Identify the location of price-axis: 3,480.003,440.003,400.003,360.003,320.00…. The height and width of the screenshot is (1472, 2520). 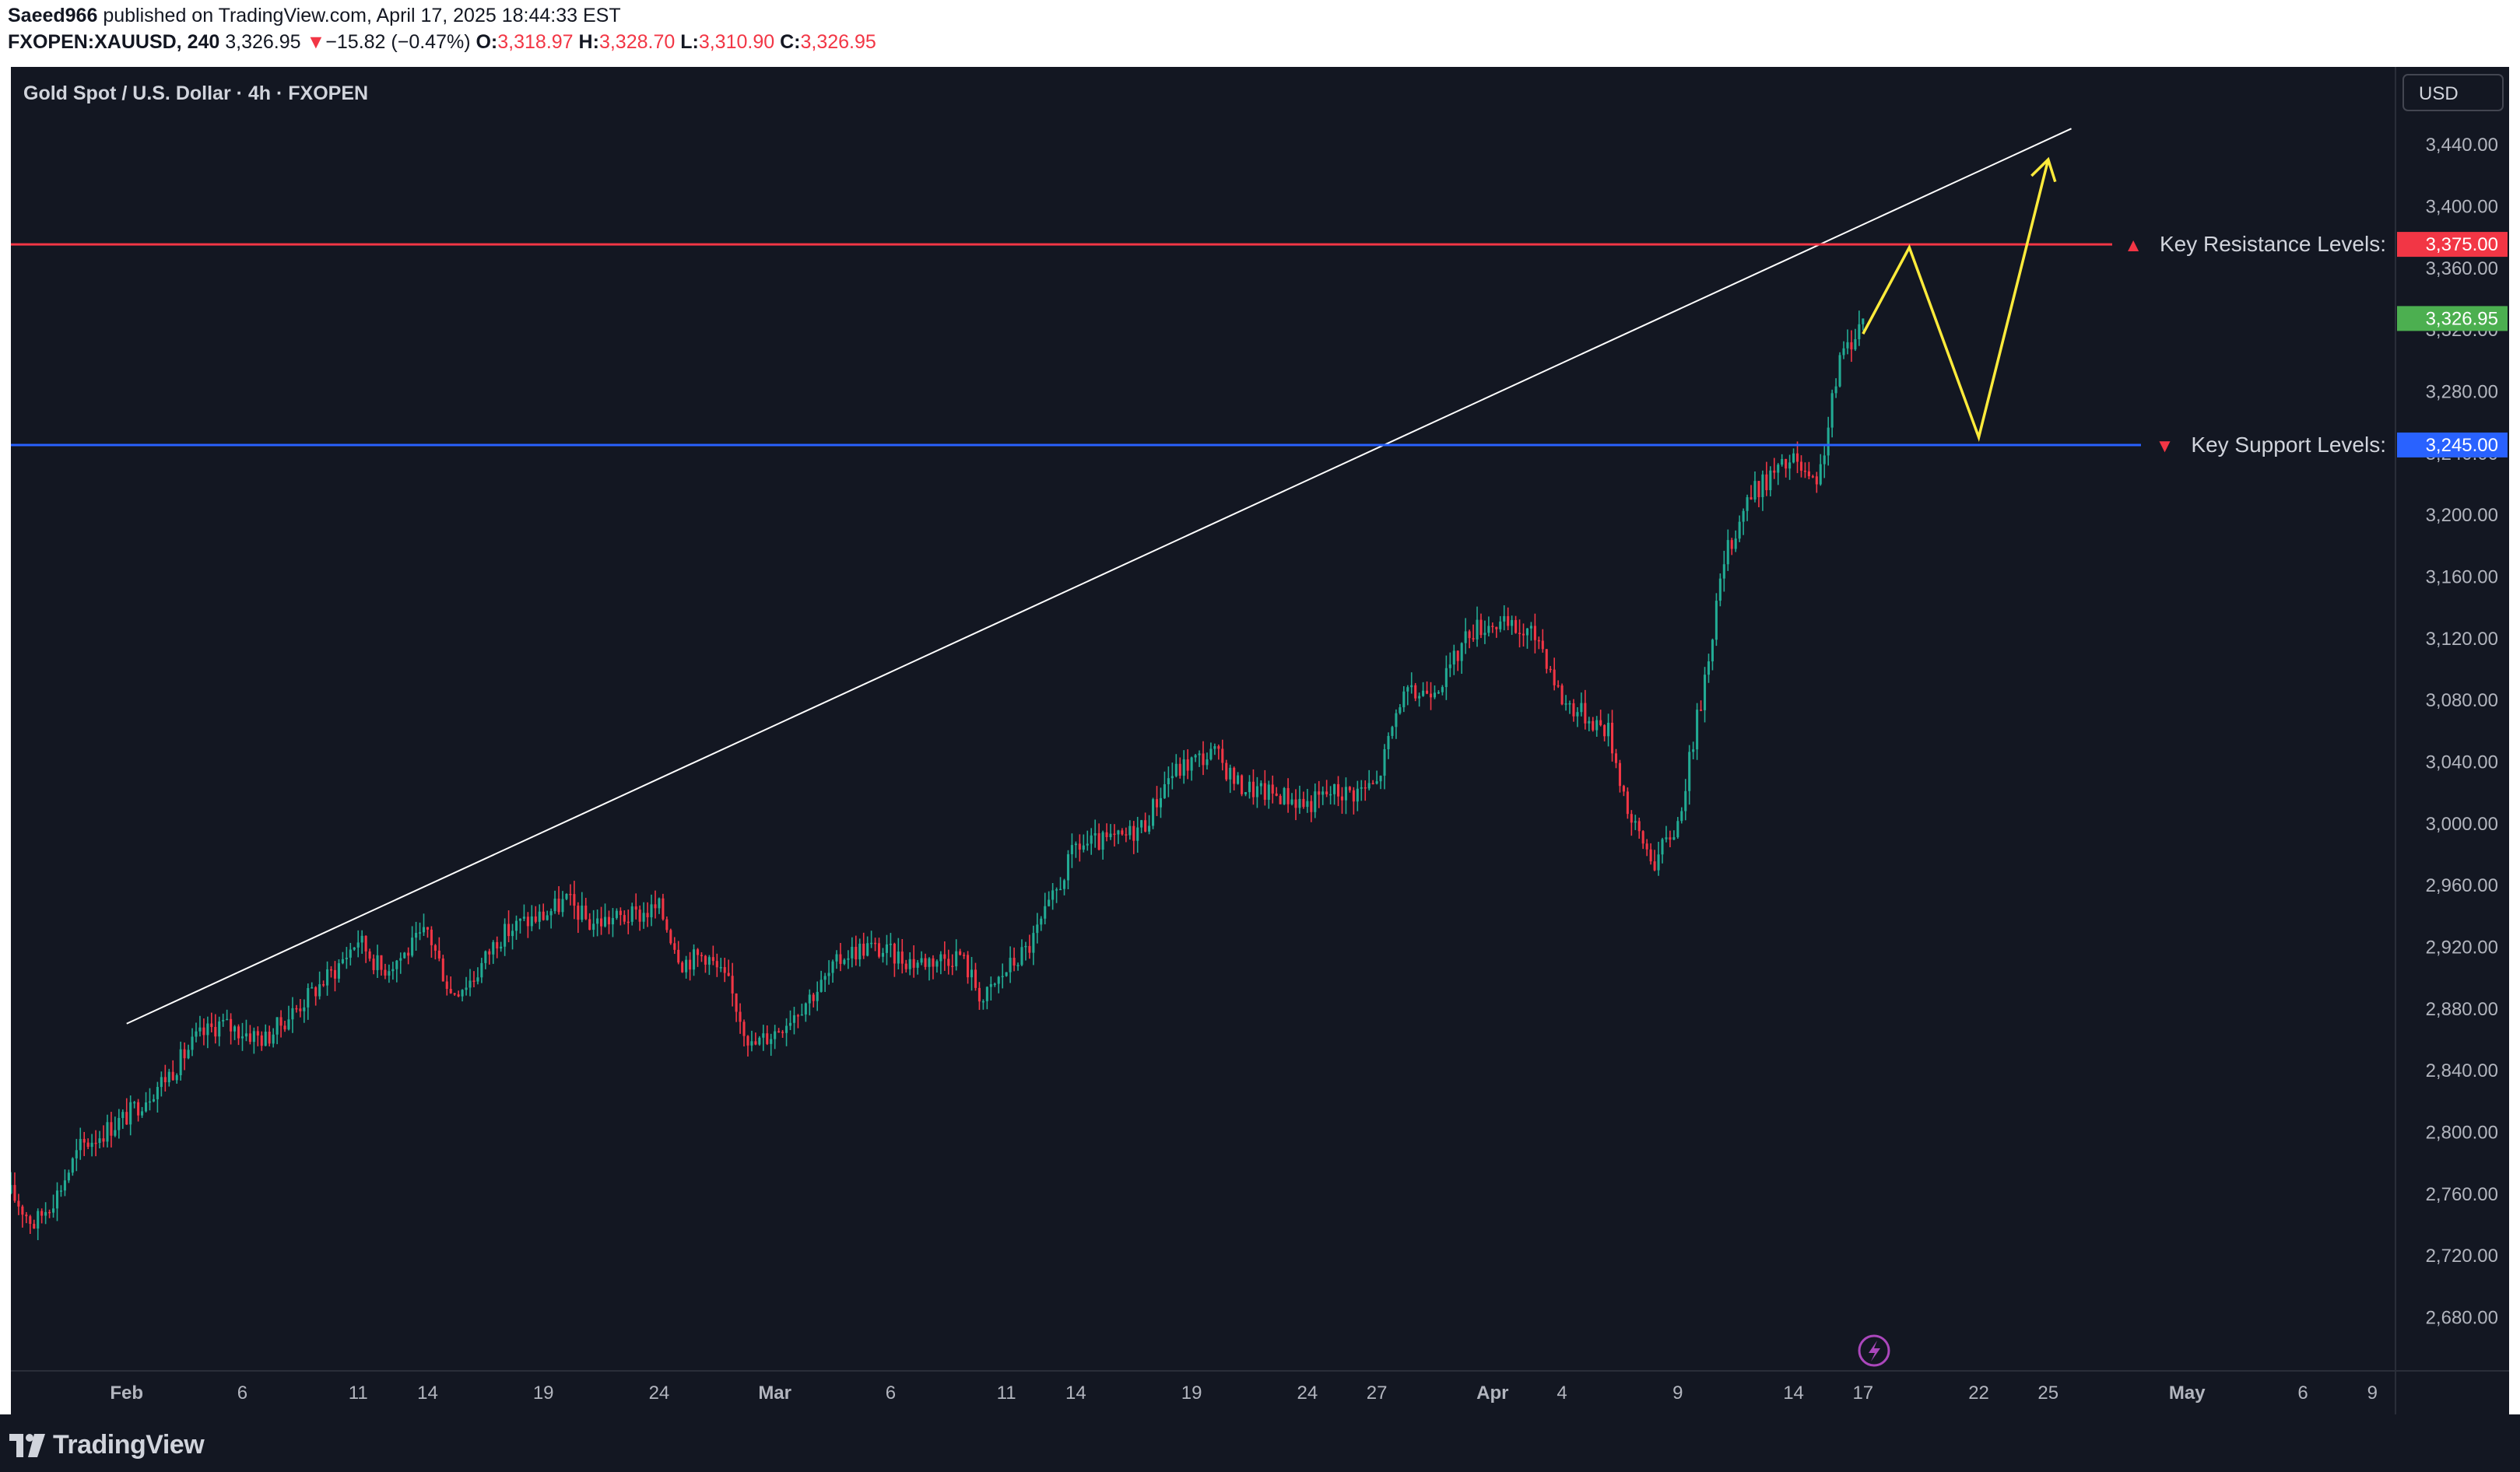
(2462, 701).